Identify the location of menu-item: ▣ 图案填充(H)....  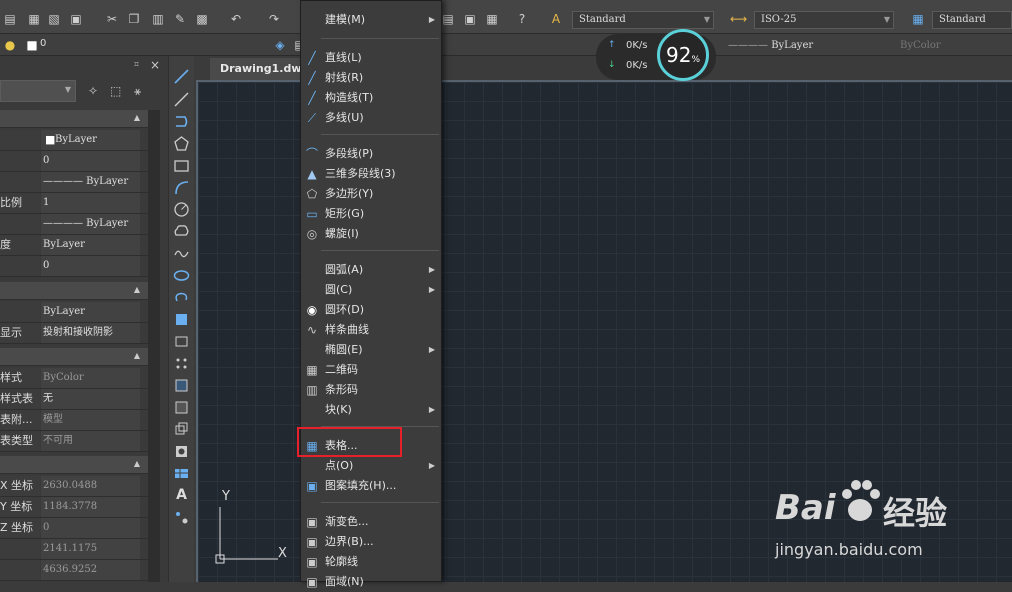
(371, 486).